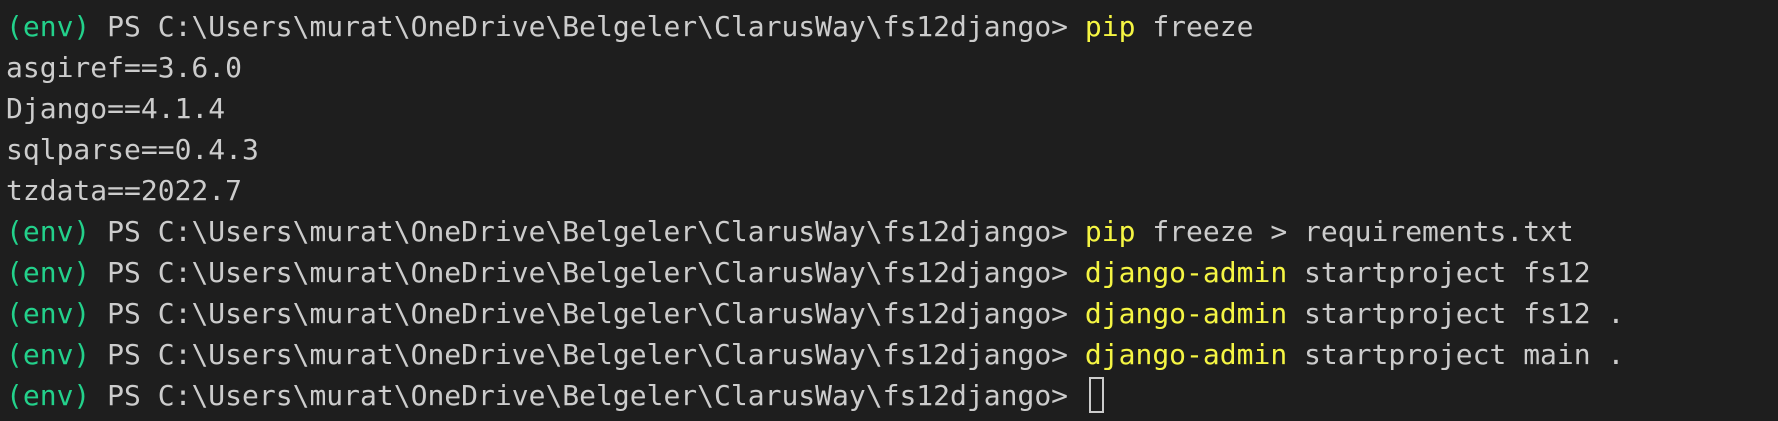 Image resolution: width=1778 pixels, height=421 pixels. I want to click on command-args: startproject fs12, so click(1439, 272).